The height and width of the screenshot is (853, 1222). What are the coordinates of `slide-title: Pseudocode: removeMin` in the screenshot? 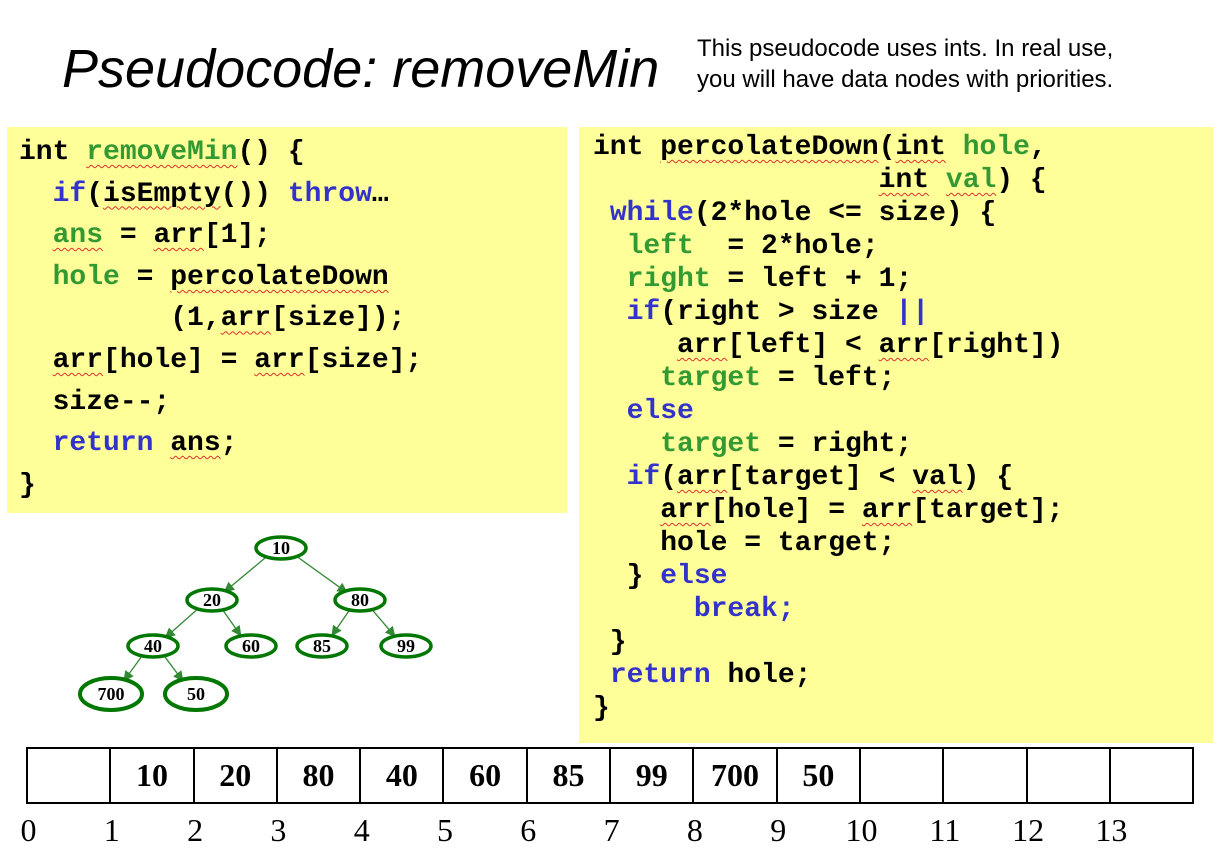 It's located at (361, 69).